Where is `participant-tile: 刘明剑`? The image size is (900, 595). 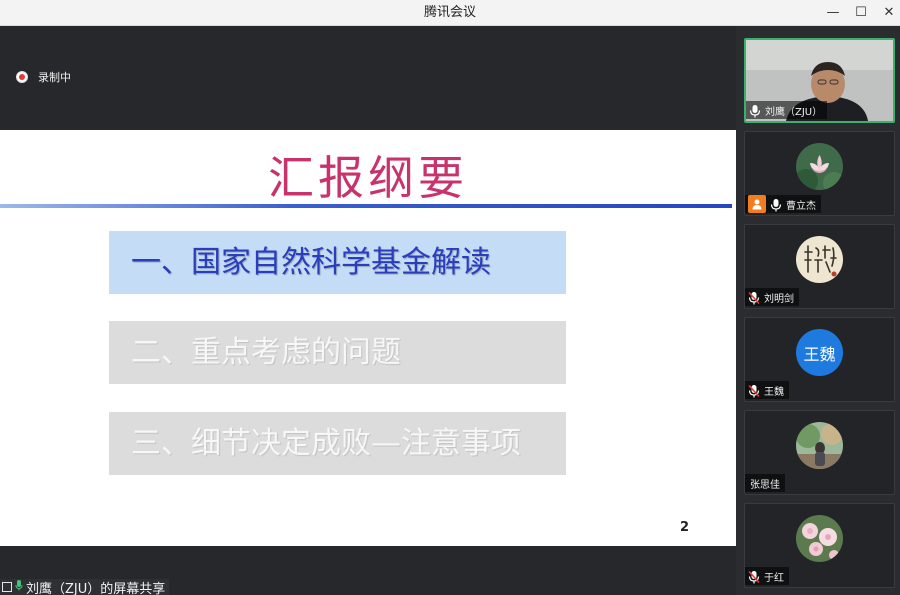 participant-tile: 刘明剑 is located at coordinates (819, 266).